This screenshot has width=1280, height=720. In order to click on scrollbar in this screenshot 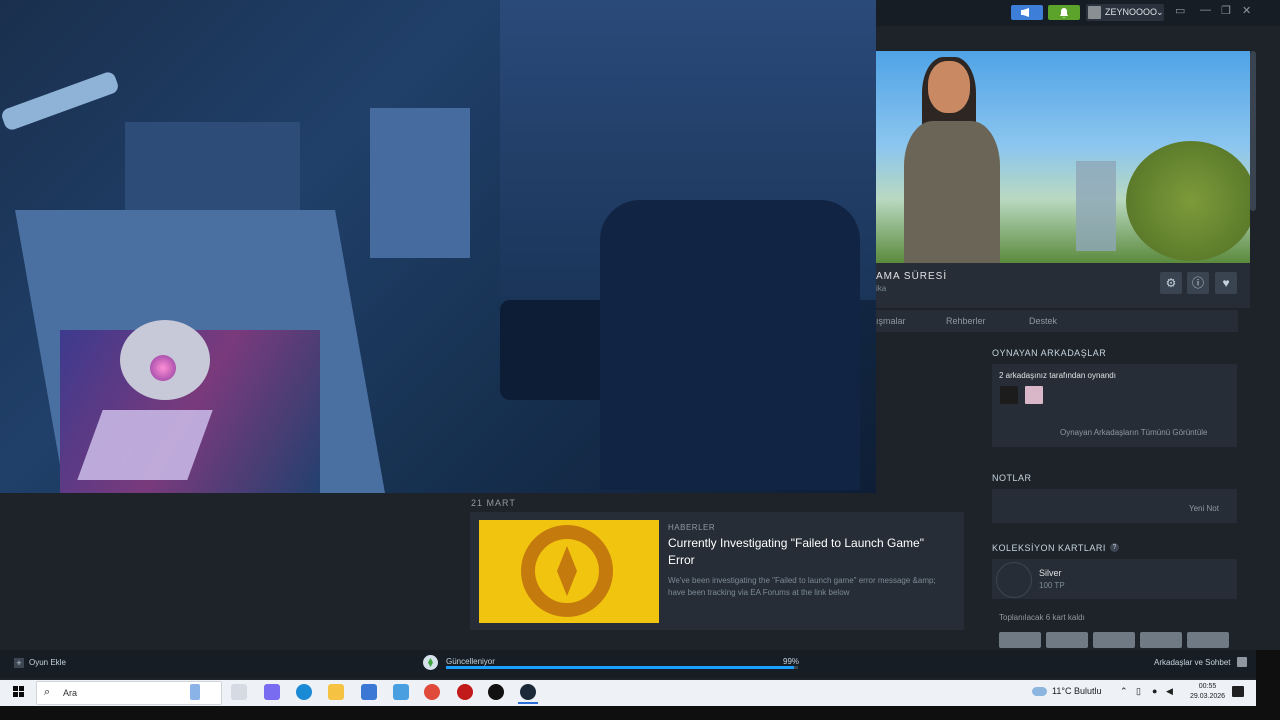, I will do `click(1253, 131)`.